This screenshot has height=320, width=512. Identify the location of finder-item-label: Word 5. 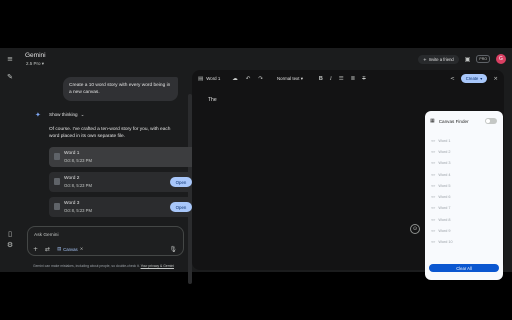
(444, 185).